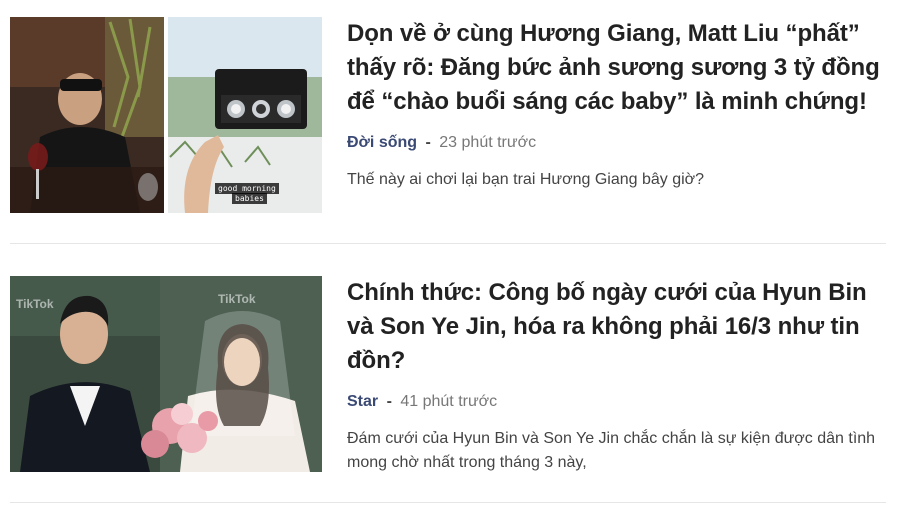  Describe the element at coordinates (488, 142) in the screenshot. I see `publish-time: 23 phút trước` at that location.